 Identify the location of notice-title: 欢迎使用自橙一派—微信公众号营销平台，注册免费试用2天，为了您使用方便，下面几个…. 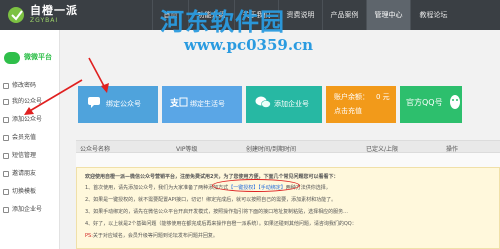
(212, 177).